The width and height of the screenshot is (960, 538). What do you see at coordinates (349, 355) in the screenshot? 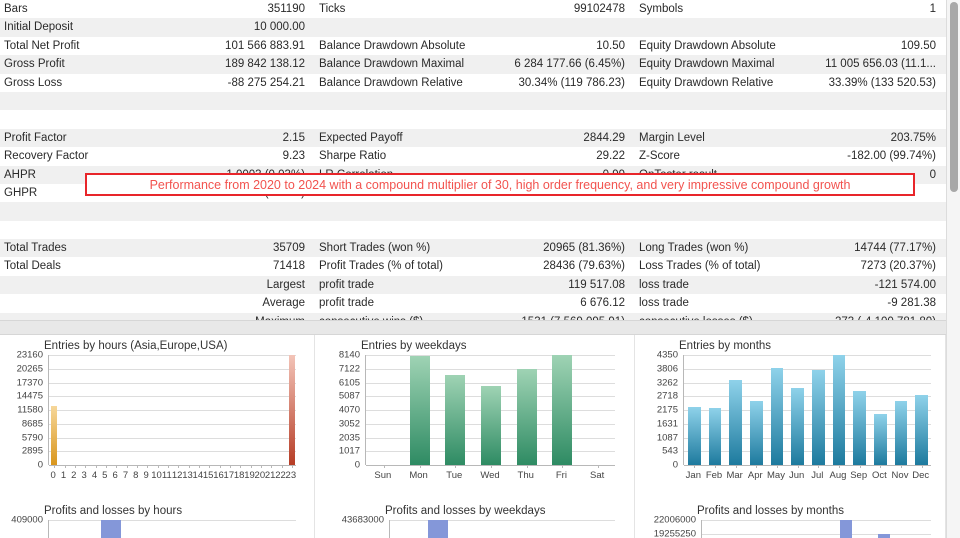
I see `chart-y-tick-label: 8140` at bounding box center [349, 355].